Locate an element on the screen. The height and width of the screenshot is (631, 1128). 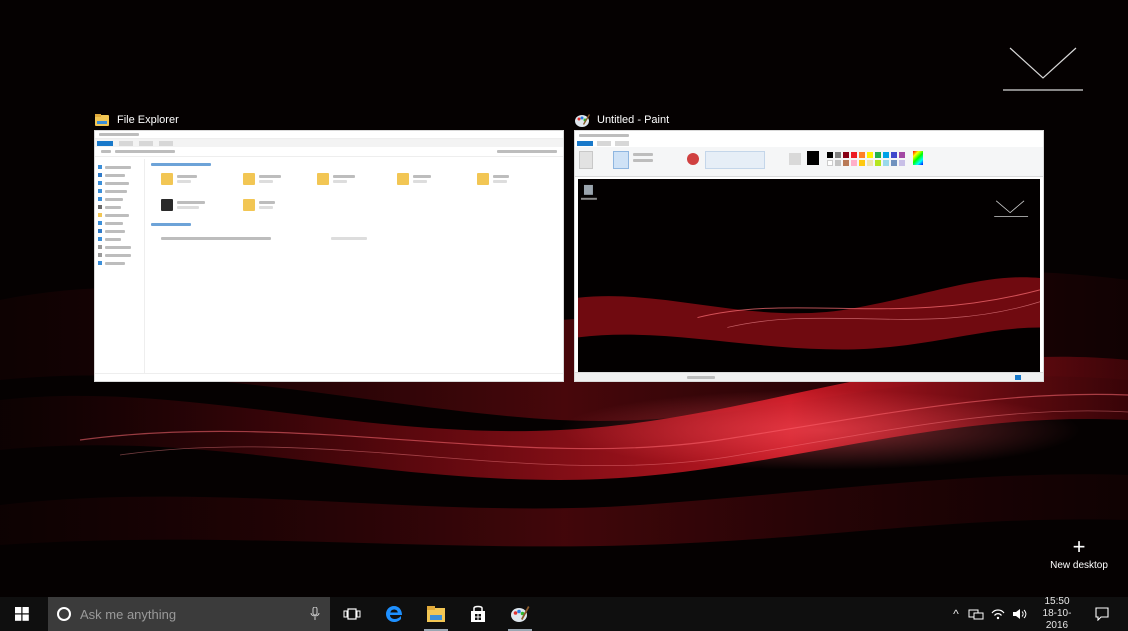
file-explorer-taskbar-button is located at coordinates (436, 614).